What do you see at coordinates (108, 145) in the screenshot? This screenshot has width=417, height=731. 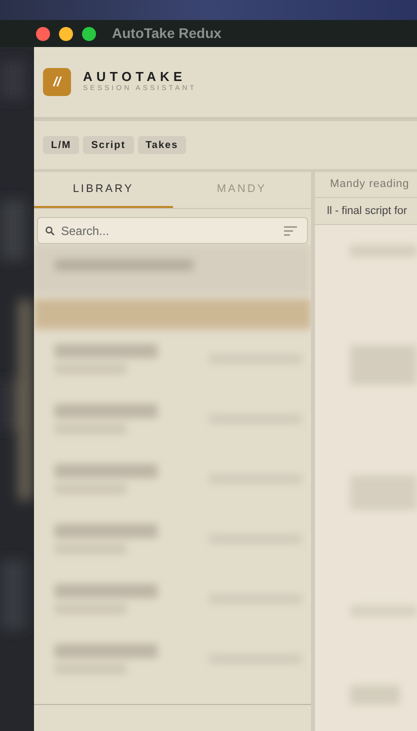 I see `toolbar-button: Script` at bounding box center [108, 145].